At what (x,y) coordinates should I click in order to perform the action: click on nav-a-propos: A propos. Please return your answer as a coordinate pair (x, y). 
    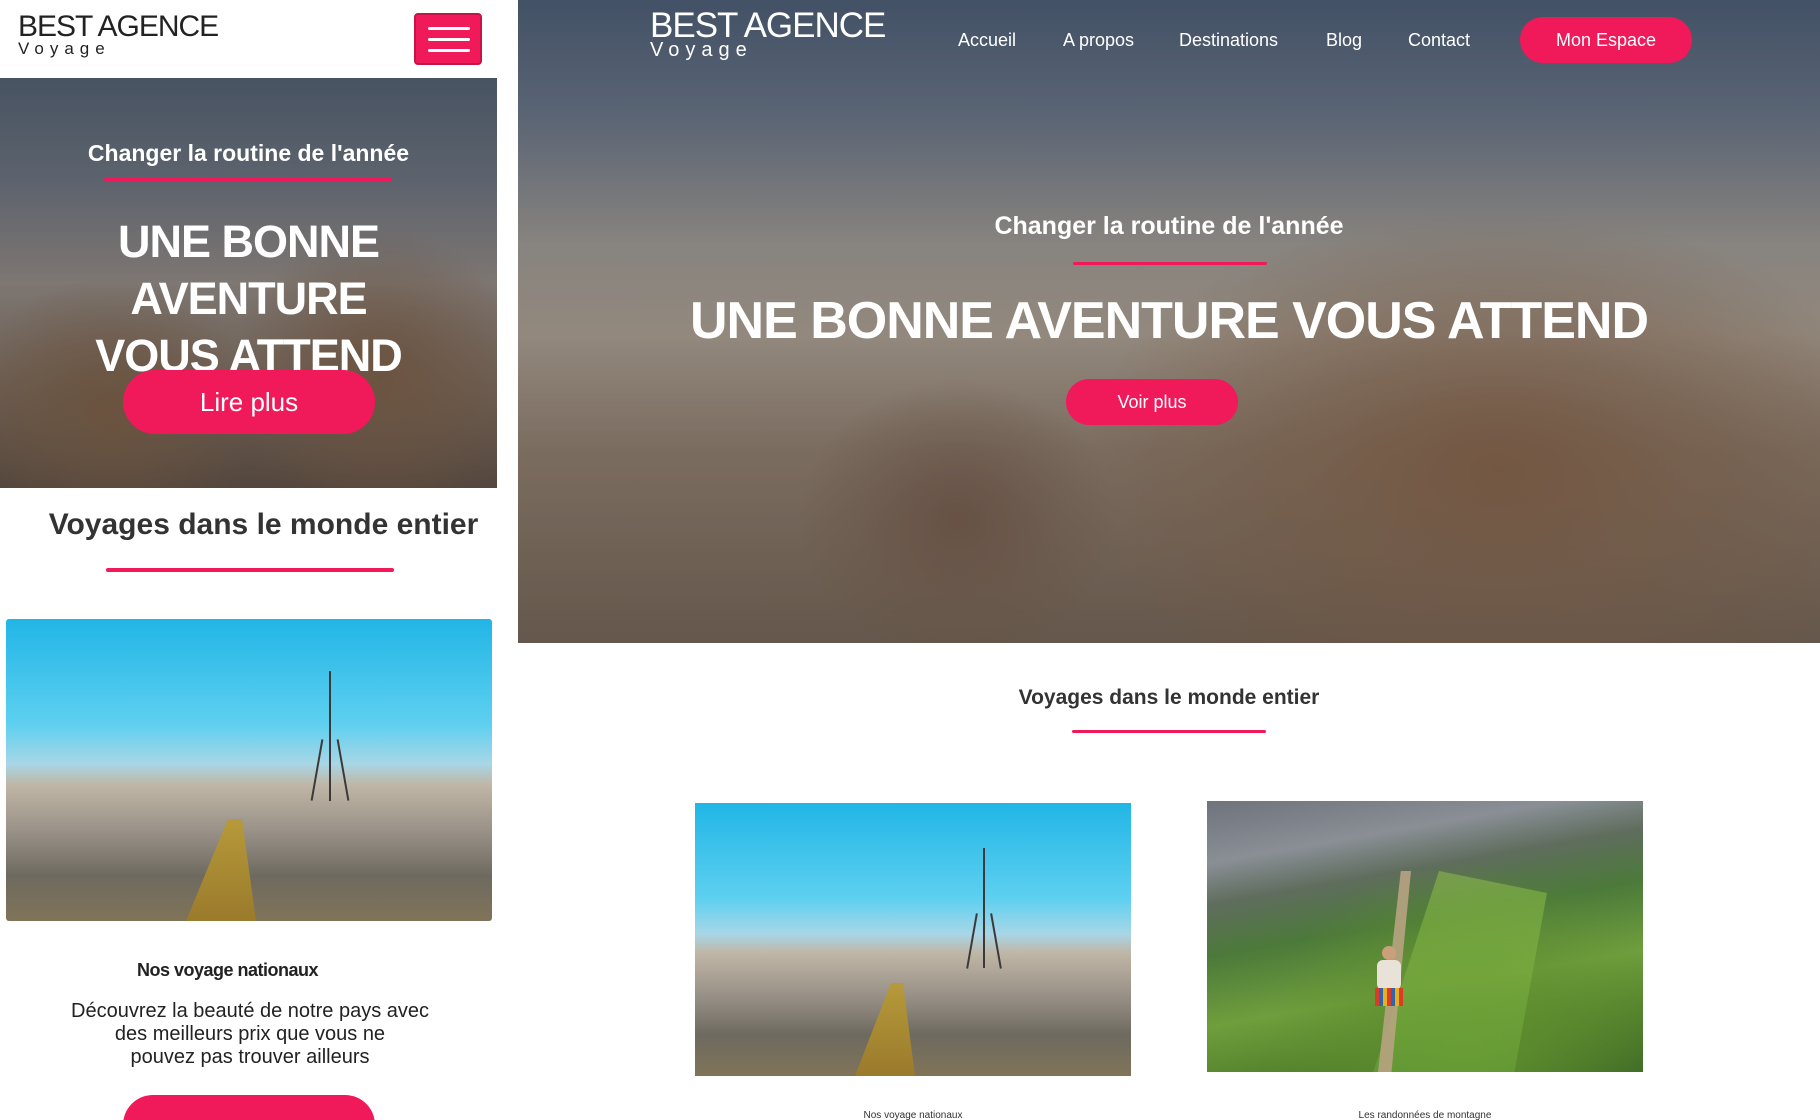
    Looking at the image, I should click on (1098, 40).